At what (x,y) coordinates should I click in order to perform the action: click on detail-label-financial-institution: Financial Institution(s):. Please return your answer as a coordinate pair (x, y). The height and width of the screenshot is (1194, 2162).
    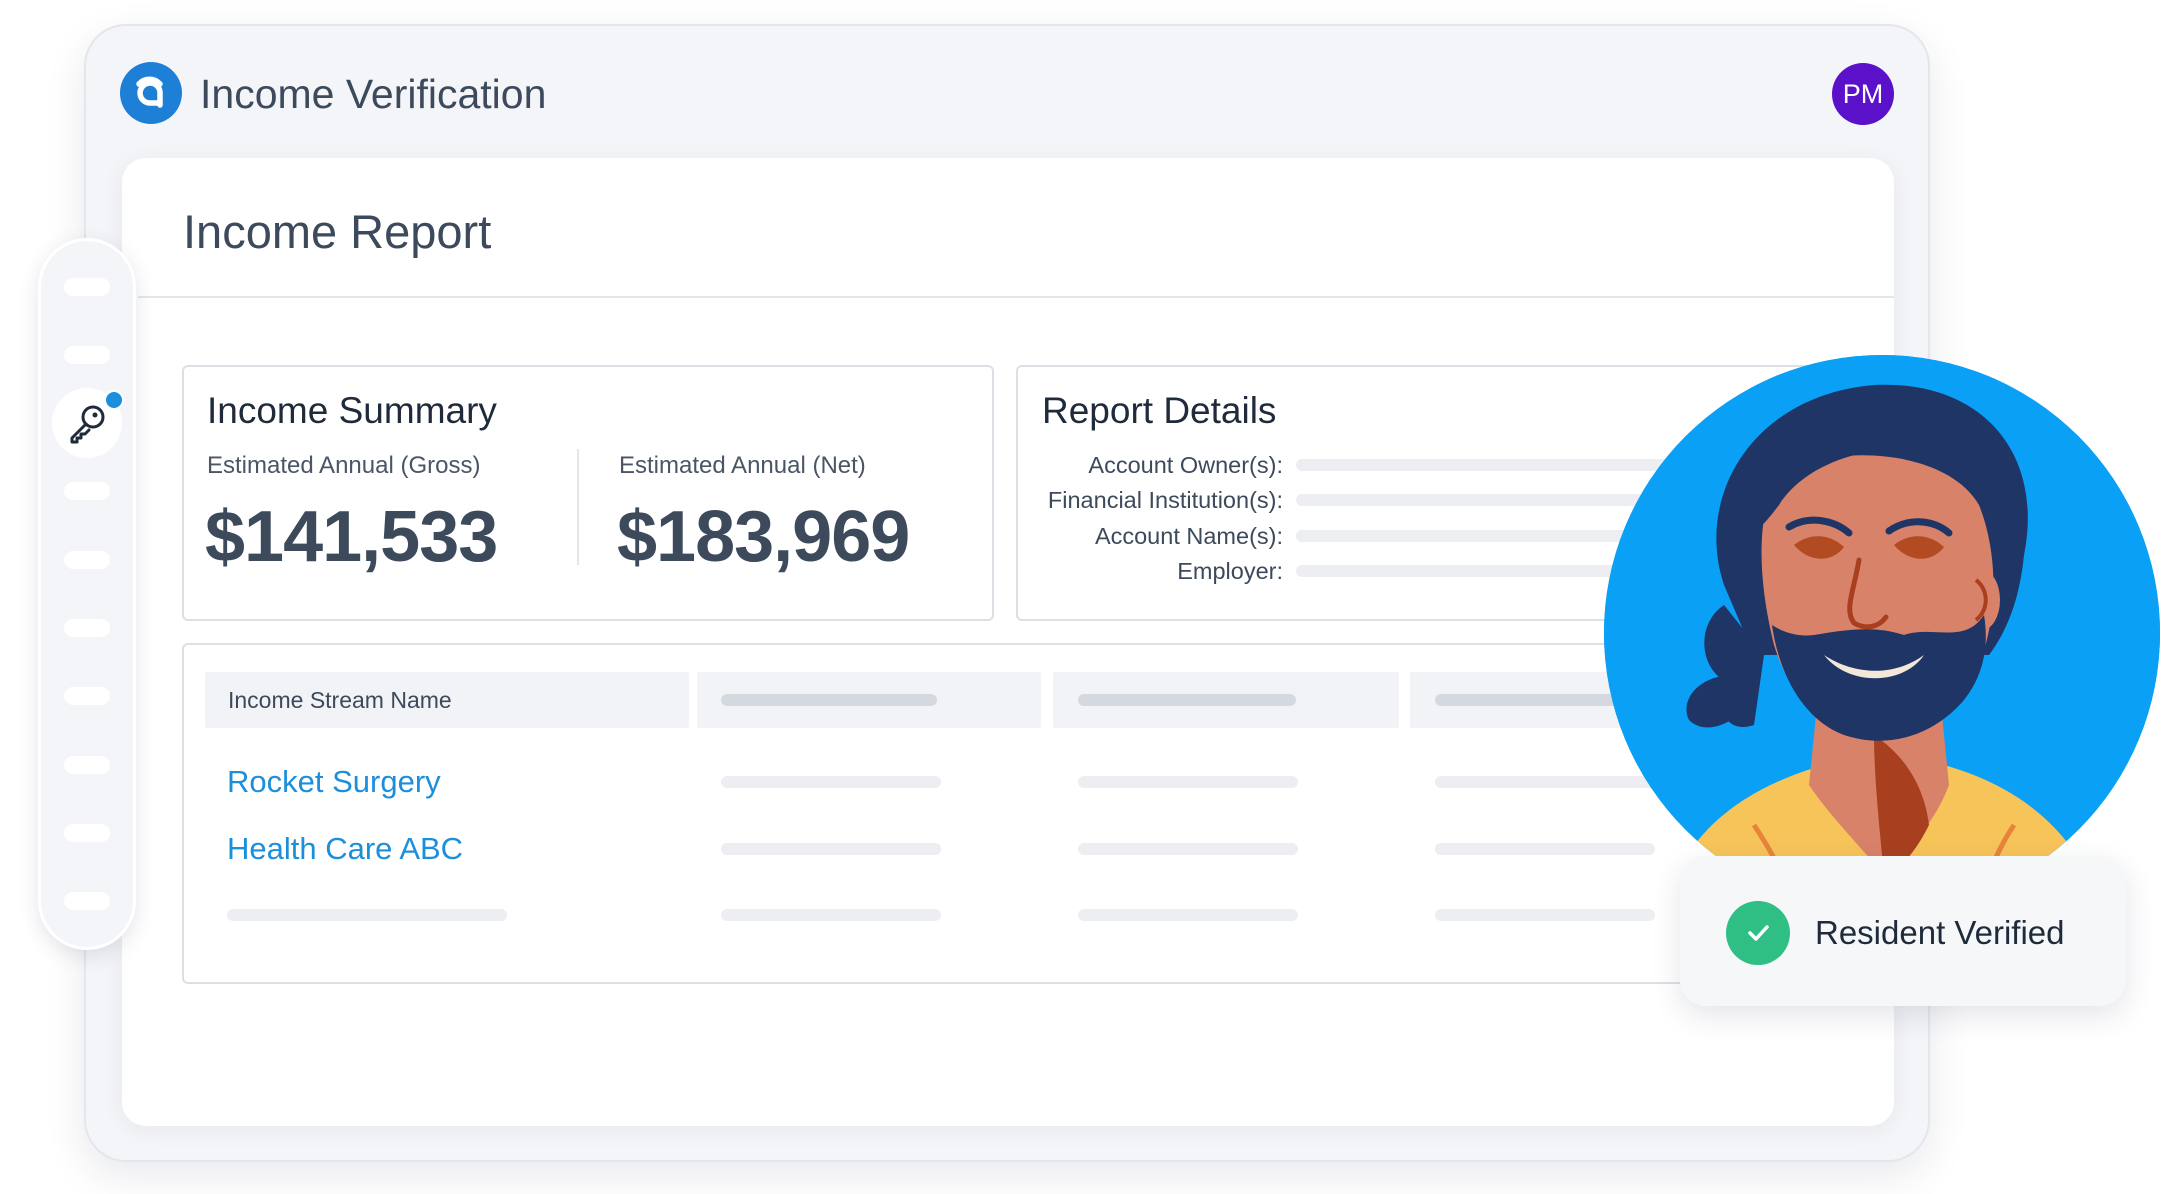
    Looking at the image, I should click on (1165, 500).